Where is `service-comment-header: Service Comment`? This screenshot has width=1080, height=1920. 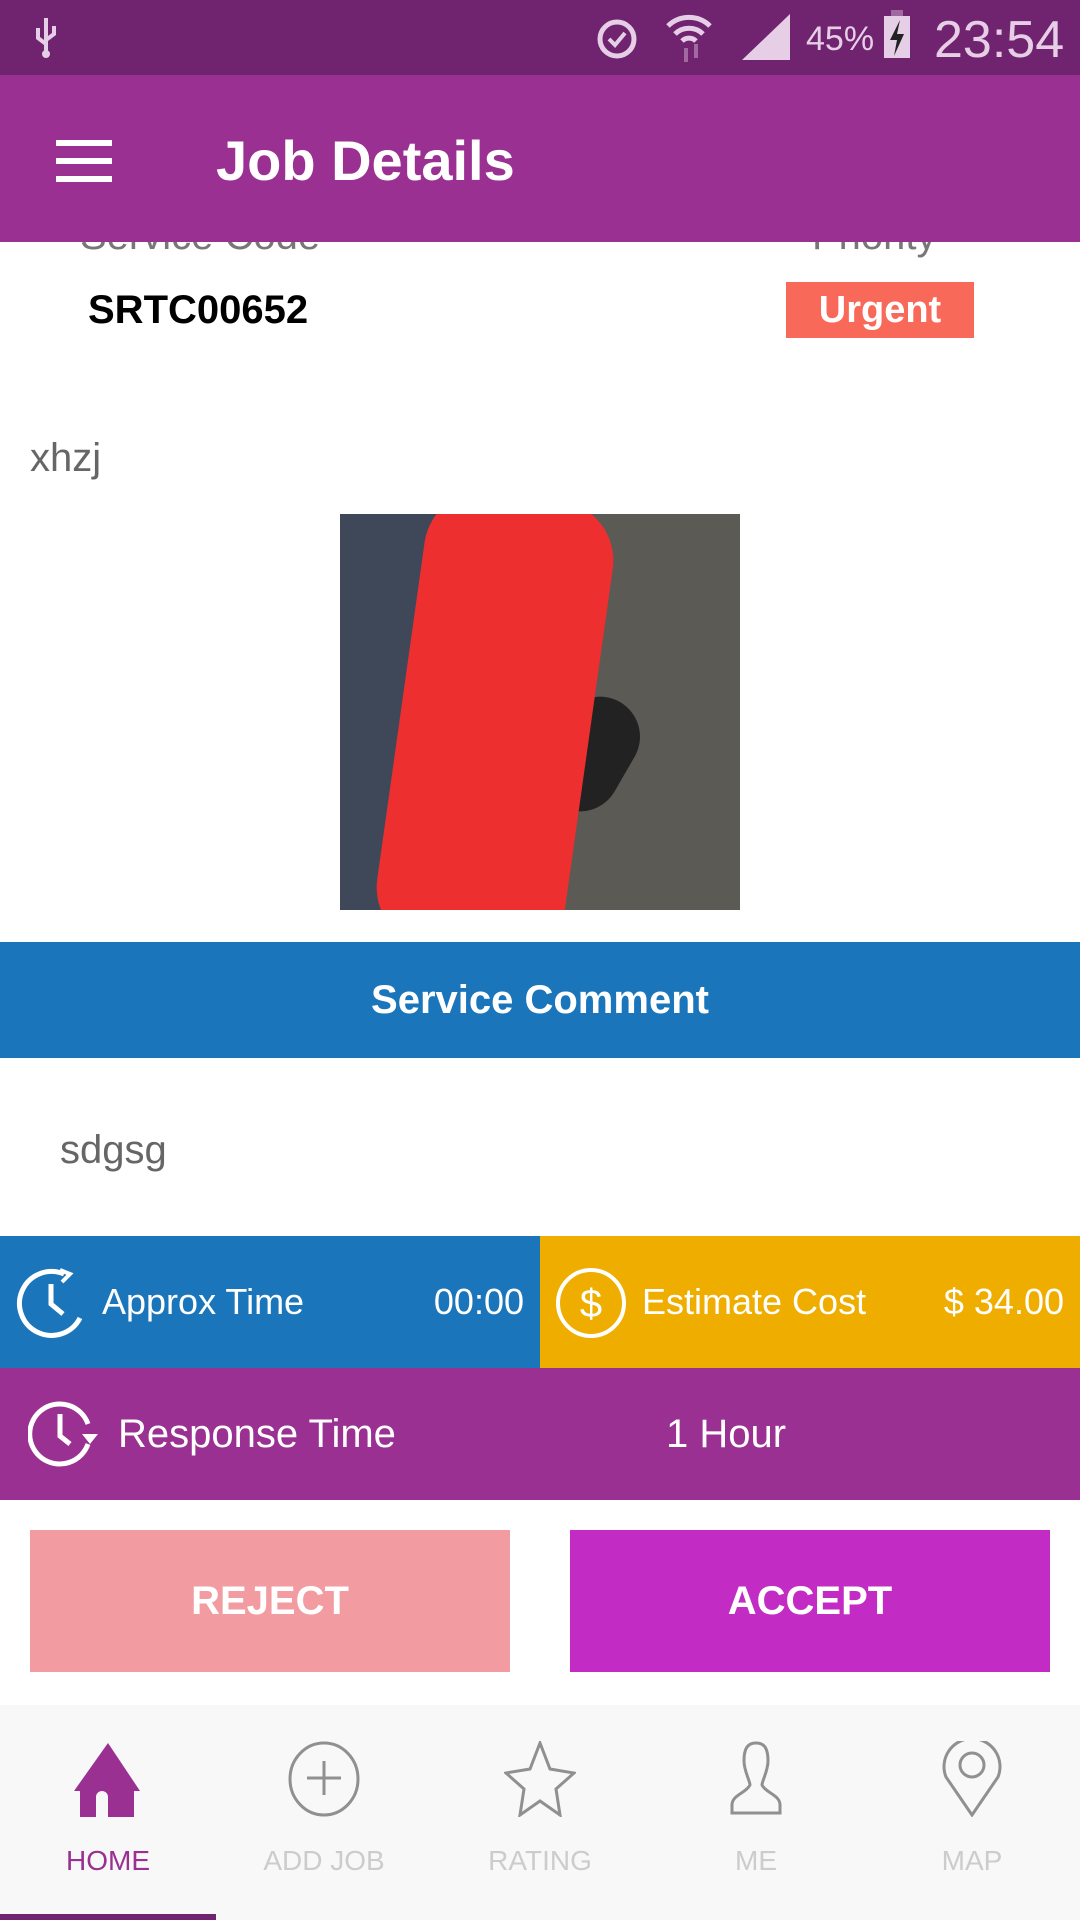 service-comment-header: Service Comment is located at coordinates (540, 1000).